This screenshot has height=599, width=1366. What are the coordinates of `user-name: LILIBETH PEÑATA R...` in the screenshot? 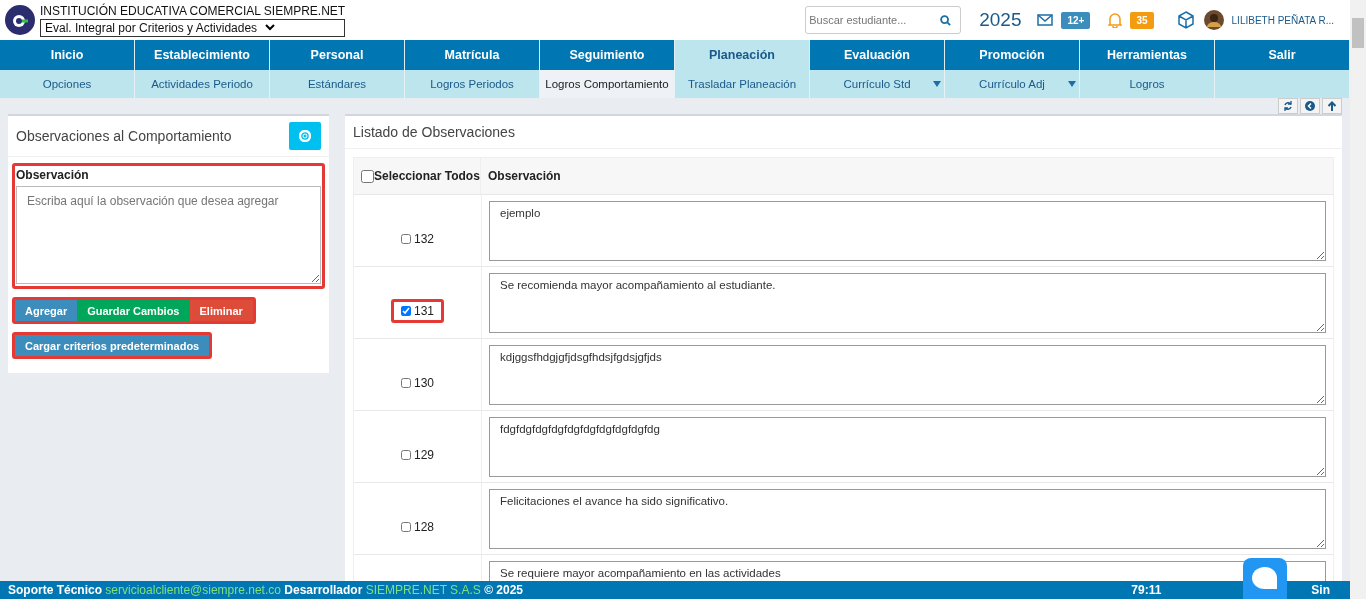 It's located at (1282, 20).